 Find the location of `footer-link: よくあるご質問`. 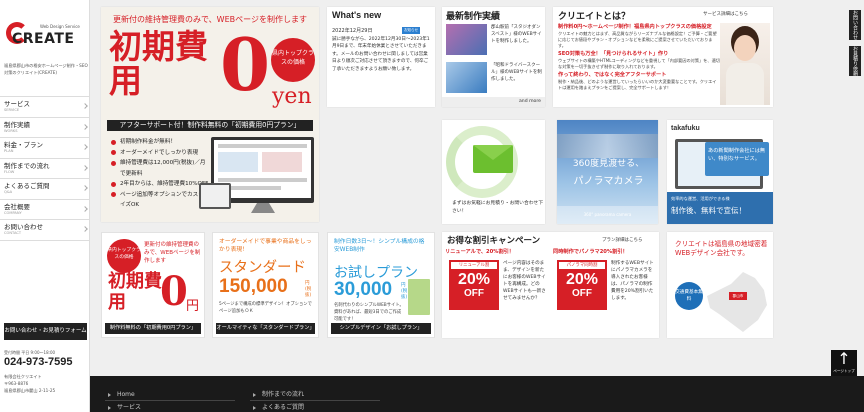

footer-link: よくあるご質問 is located at coordinates (315, 406).